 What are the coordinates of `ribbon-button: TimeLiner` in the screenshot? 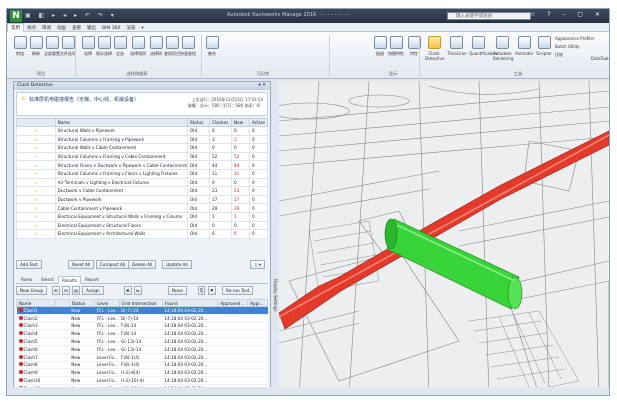 It's located at (457, 46).